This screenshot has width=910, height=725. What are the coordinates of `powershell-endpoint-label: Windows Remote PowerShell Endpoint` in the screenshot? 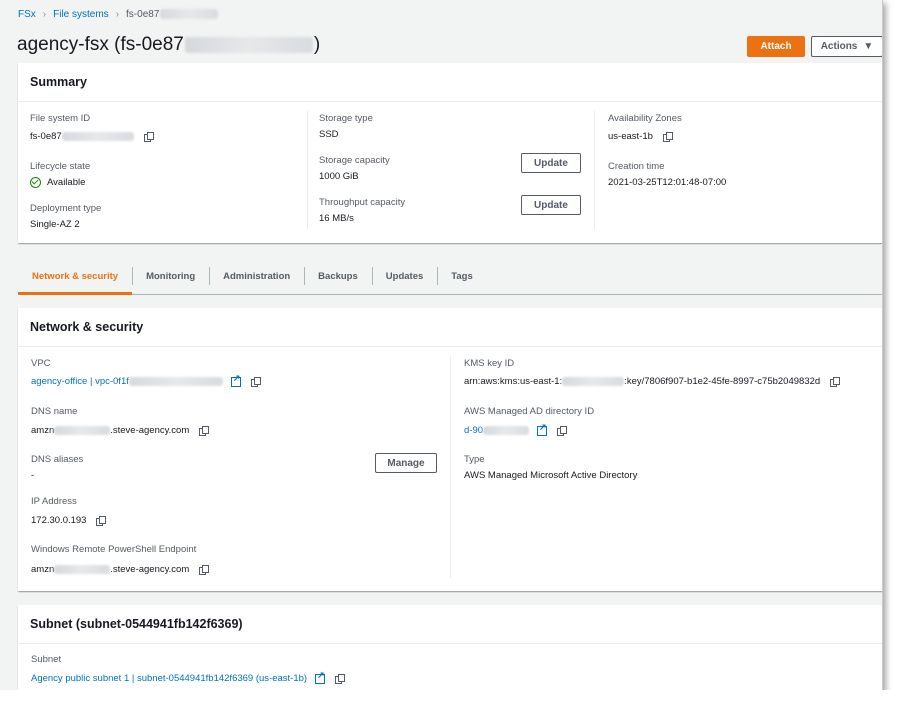 It's located at (114, 549).